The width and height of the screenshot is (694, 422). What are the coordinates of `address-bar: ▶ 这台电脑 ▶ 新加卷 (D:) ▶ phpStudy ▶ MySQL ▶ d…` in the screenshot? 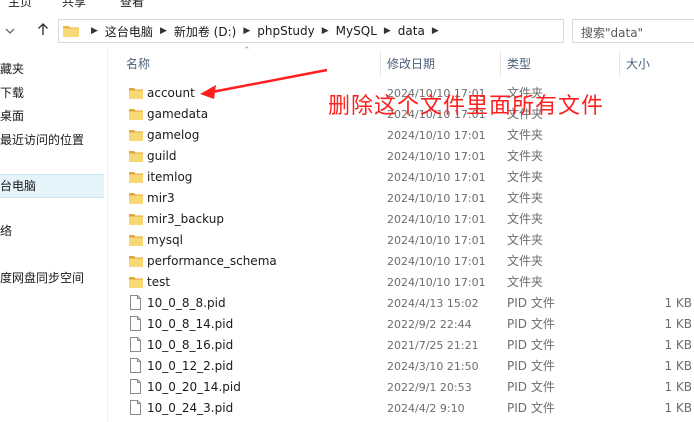 It's located at (311, 31).